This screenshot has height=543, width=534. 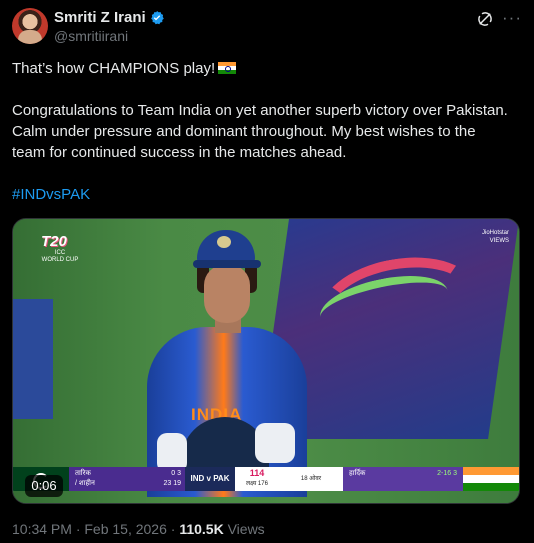 What do you see at coordinates (114, 68) in the screenshot?
I see `post-line-1-text: That’s how CHAMPIONS play!` at bounding box center [114, 68].